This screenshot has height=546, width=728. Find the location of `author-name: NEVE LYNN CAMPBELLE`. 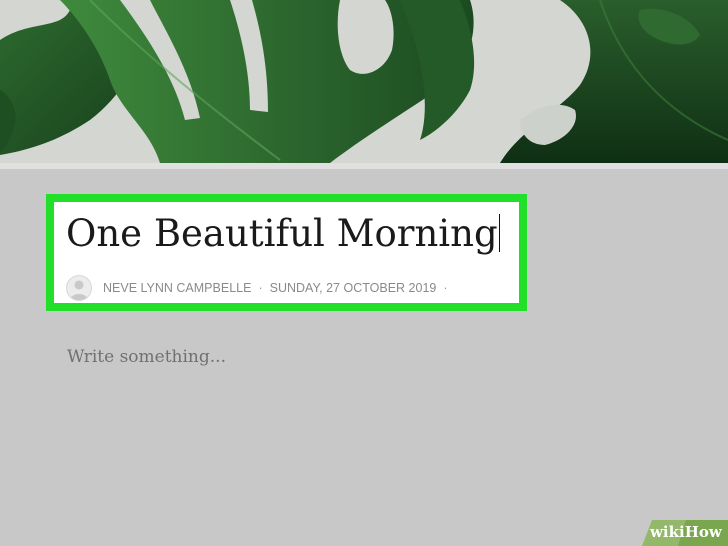

author-name: NEVE LYNN CAMPBELLE is located at coordinates (177, 288).